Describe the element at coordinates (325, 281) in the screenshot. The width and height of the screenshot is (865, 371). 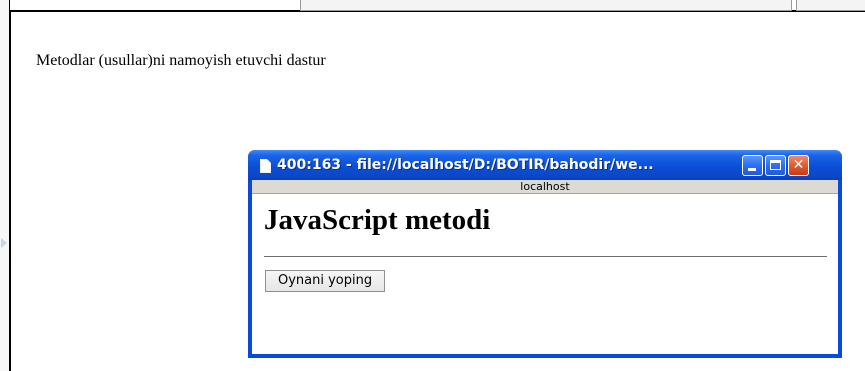
I see `close-window-button: Oynani yoping` at that location.